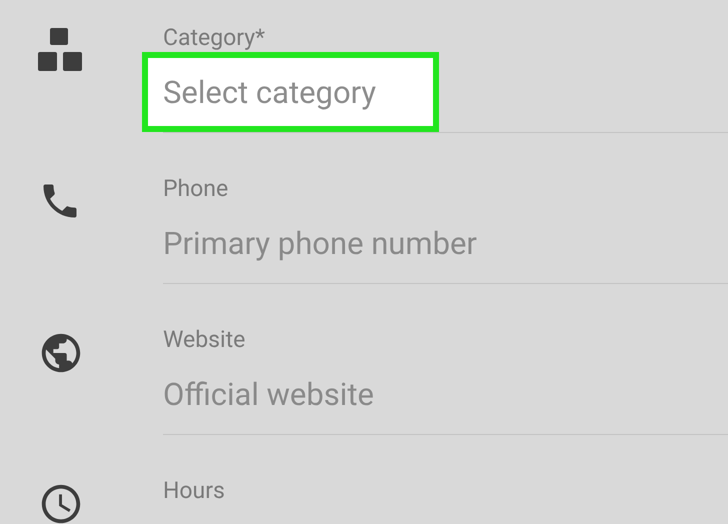 Image resolution: width=728 pixels, height=524 pixels. Describe the element at coordinates (195, 189) in the screenshot. I see `field-label: Phone` at that location.